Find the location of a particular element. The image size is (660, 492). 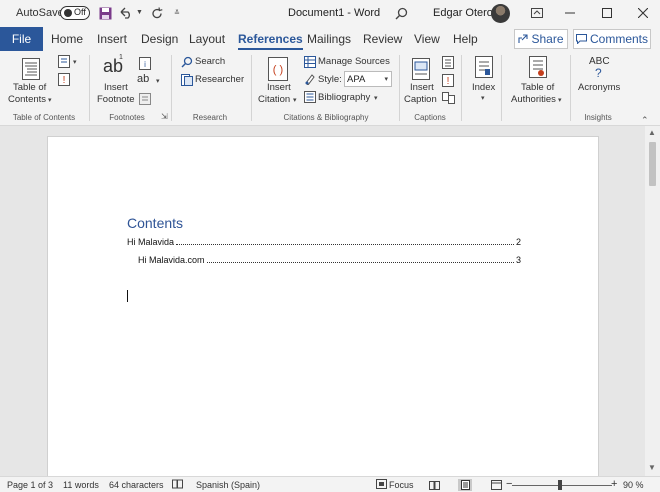

collapse-ribbon-icon: ⌃ is located at coordinates (645, 120).